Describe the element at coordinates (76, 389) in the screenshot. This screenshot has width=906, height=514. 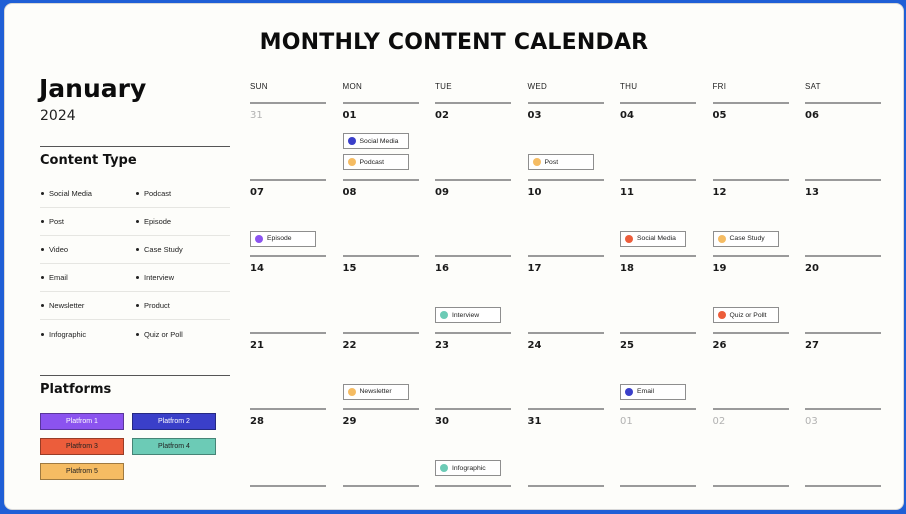
I see `platforms-title: Platforms` at that location.